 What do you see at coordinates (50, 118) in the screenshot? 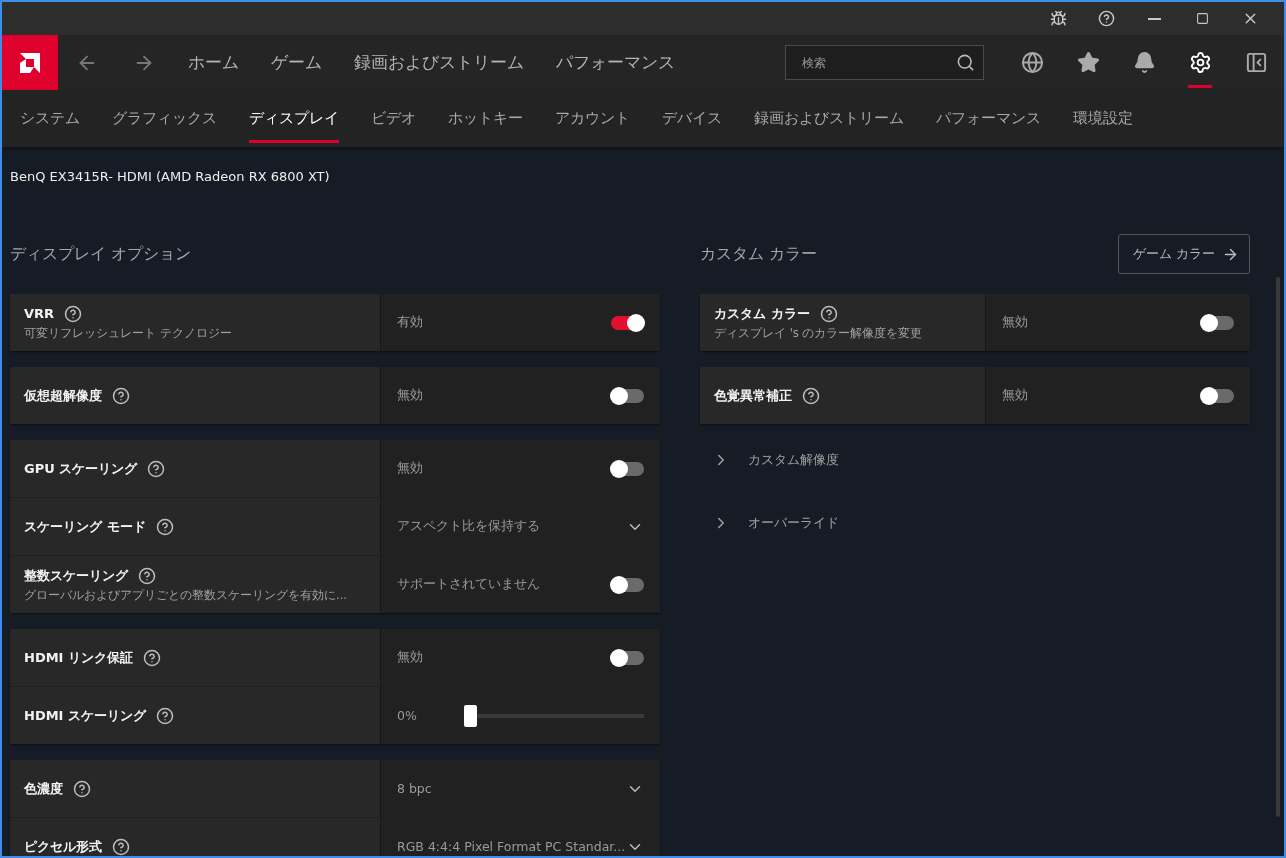
I see `tab: システム` at bounding box center [50, 118].